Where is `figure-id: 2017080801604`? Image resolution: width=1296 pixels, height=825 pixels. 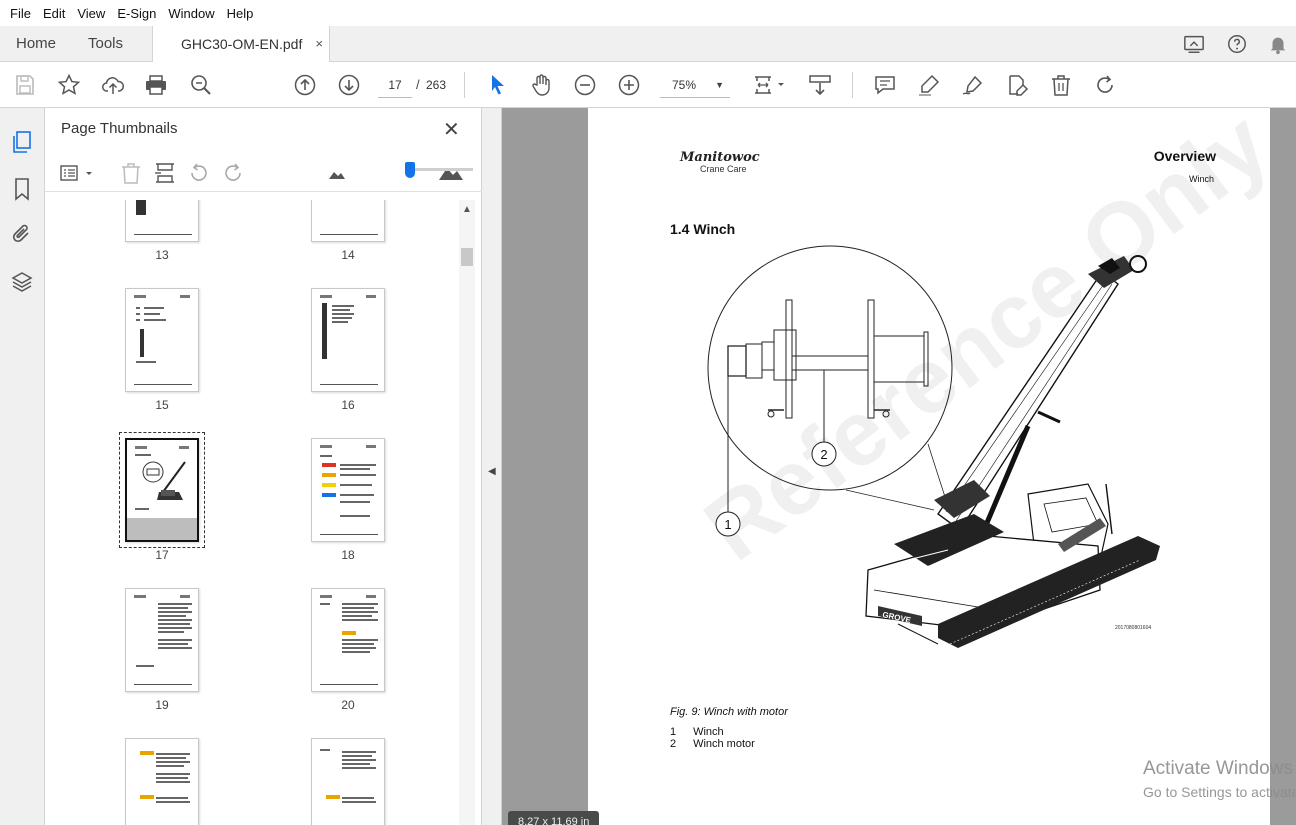 figure-id: 2017080801604 is located at coordinates (1133, 628).